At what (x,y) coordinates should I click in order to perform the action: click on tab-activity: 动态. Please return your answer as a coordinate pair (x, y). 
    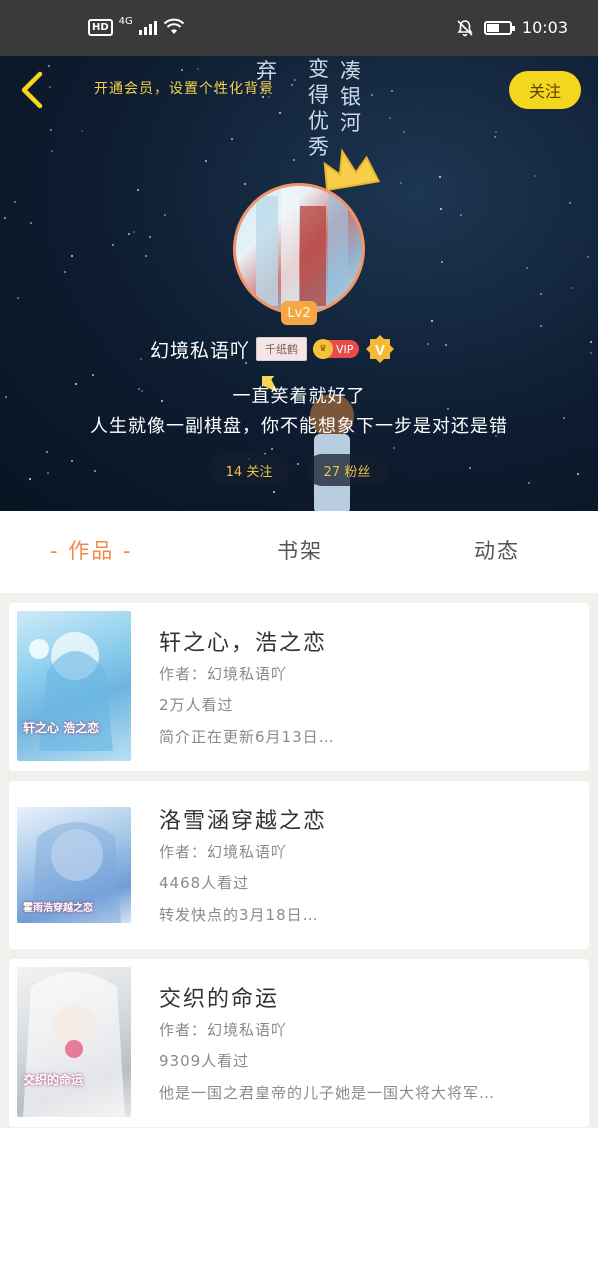
    Looking at the image, I should click on (497, 550).